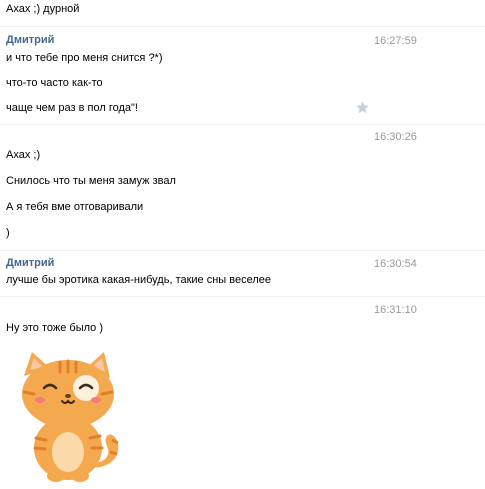  Describe the element at coordinates (54, 83) in the screenshot. I see `message-text: что-то часто как-то` at that location.